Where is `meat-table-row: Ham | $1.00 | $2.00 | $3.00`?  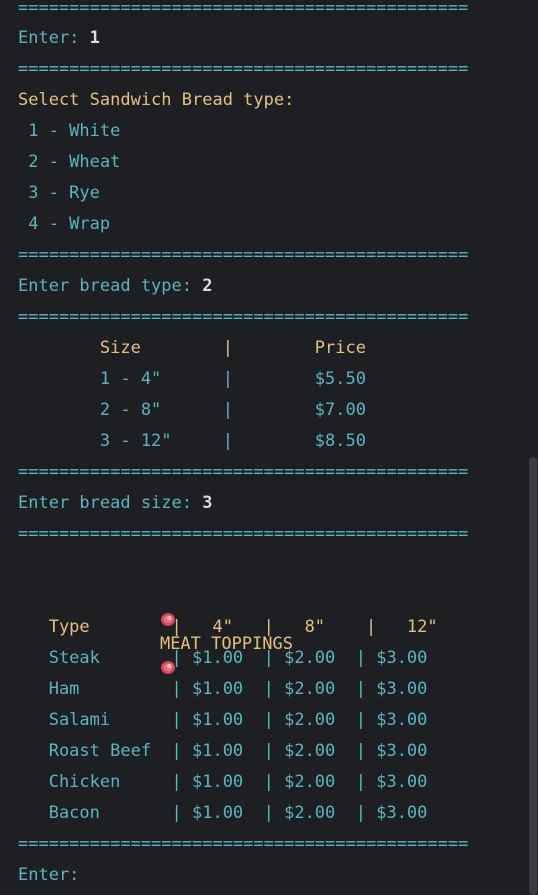
meat-table-row: Ham | $1.00 | $2.00 | $3.00 is located at coordinates (223, 689).